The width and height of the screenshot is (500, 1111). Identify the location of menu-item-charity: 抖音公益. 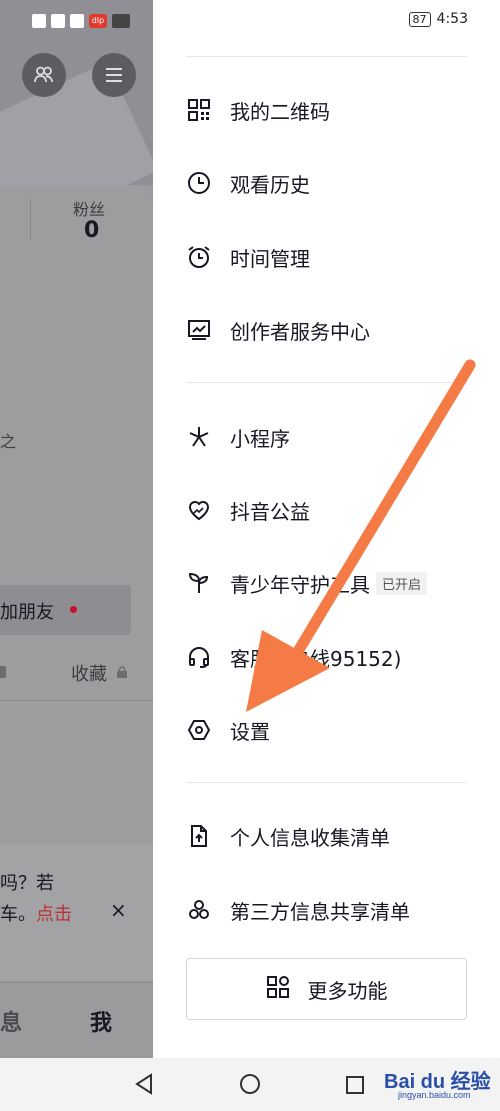
(326, 510).